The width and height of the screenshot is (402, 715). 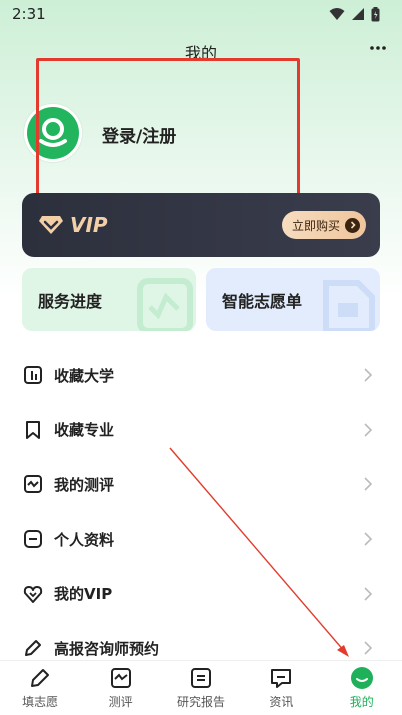 What do you see at coordinates (200, 53) in the screenshot?
I see `page-title: 我的` at bounding box center [200, 53].